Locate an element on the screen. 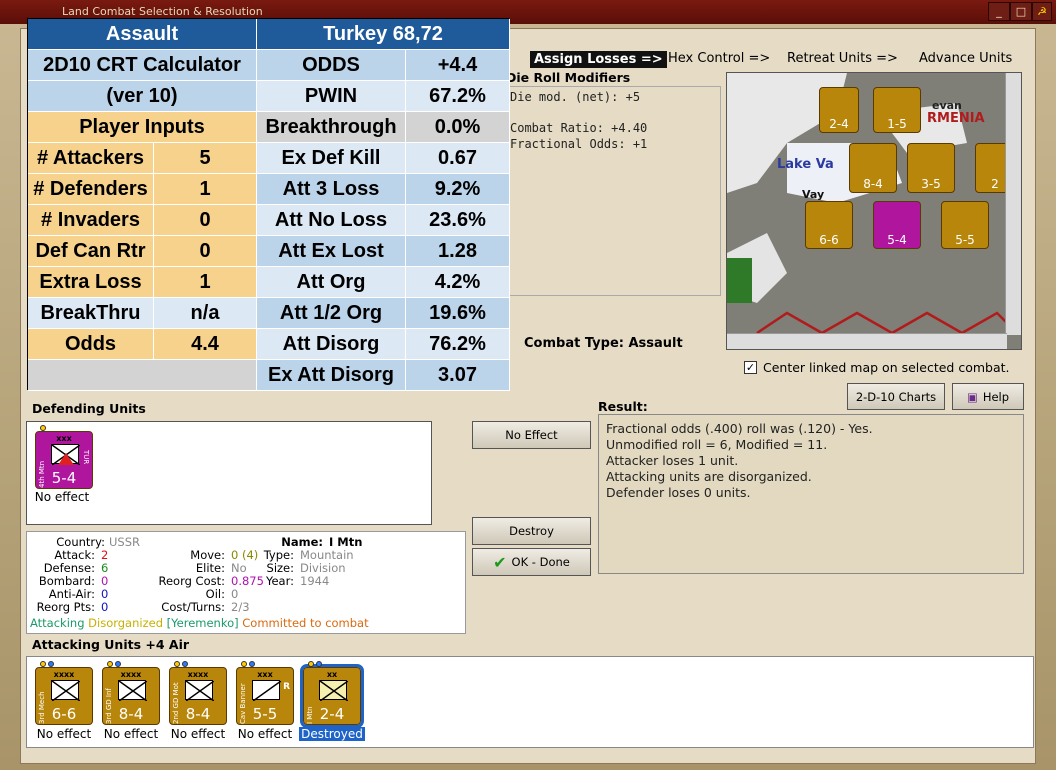 The height and width of the screenshot is (770, 1056). attacker-counter: xxx Cav Banner 5-5 R is located at coordinates (265, 693).